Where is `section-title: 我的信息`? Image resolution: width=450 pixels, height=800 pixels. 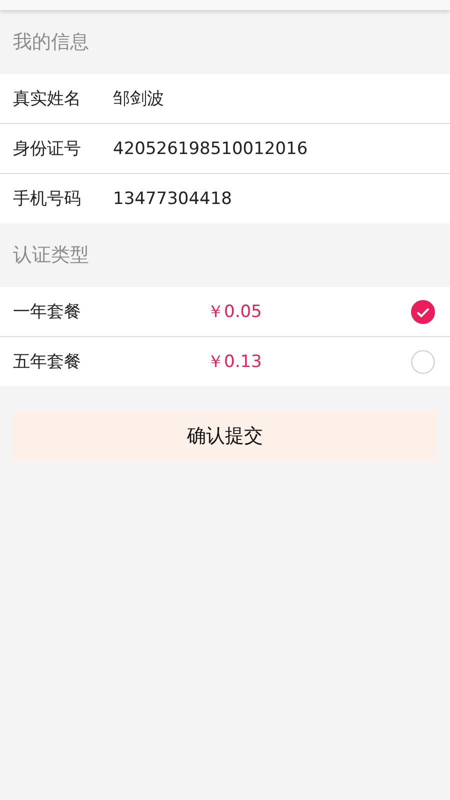 section-title: 我的信息 is located at coordinates (51, 42).